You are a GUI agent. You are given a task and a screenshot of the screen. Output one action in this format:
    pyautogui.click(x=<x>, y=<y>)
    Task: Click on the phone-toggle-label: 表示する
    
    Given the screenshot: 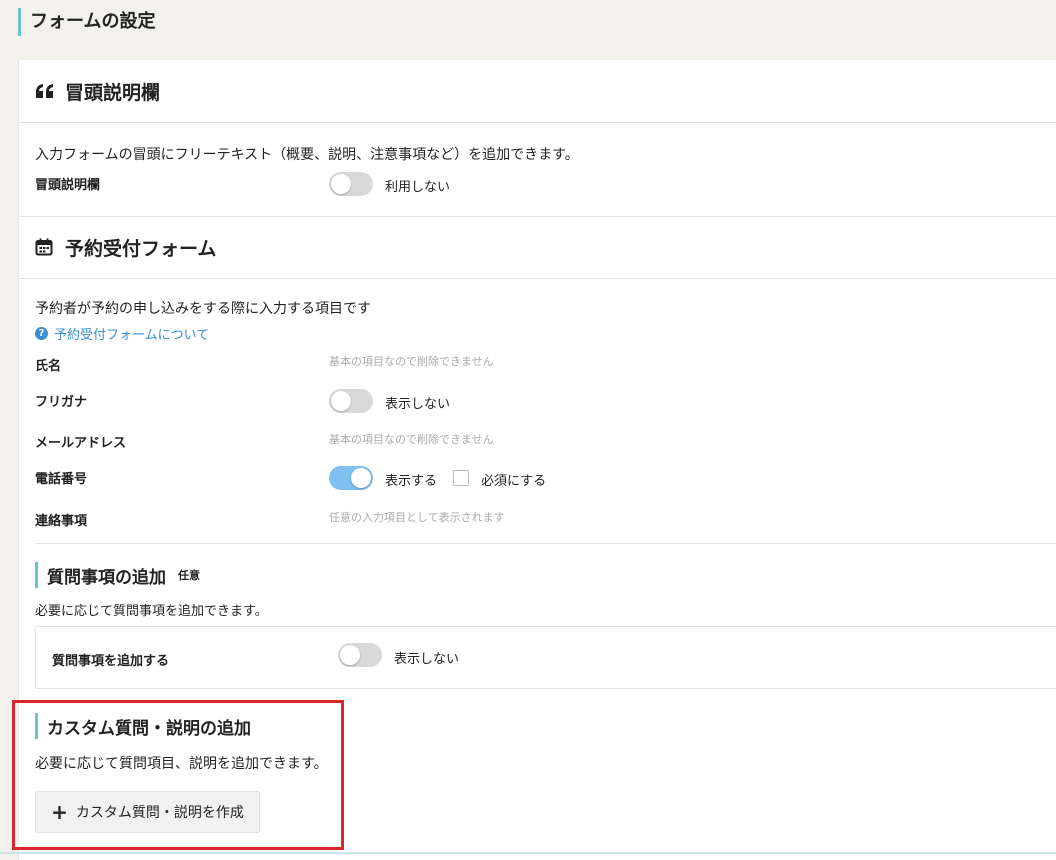 What is the action you would take?
    pyautogui.click(x=411, y=481)
    